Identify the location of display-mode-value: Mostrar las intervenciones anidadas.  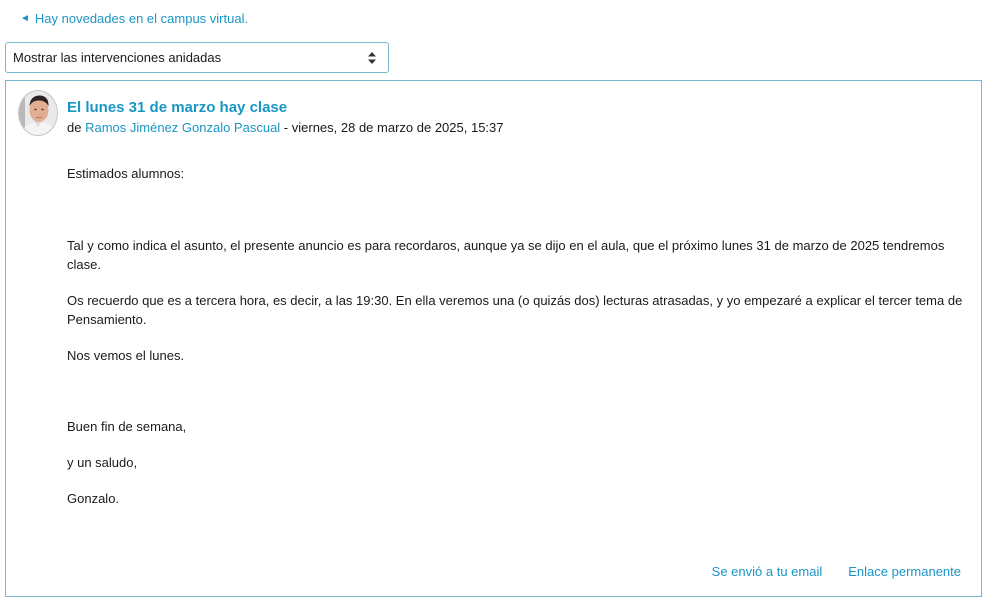
(117, 57).